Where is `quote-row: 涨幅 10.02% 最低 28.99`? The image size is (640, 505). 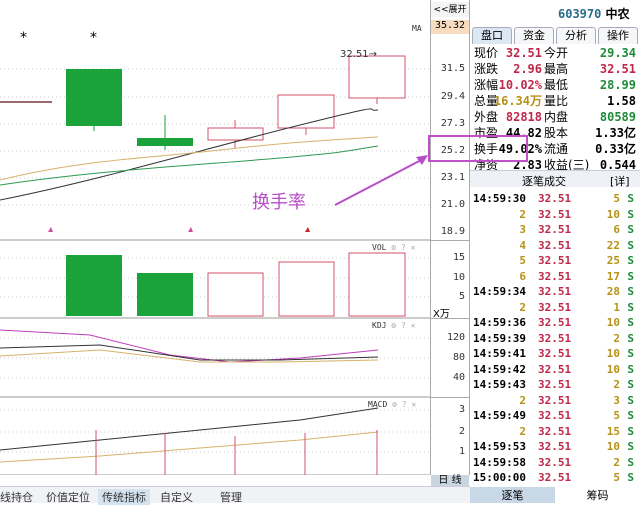 quote-row: 涨幅 10.02% 最低 28.99 is located at coordinates (556, 85).